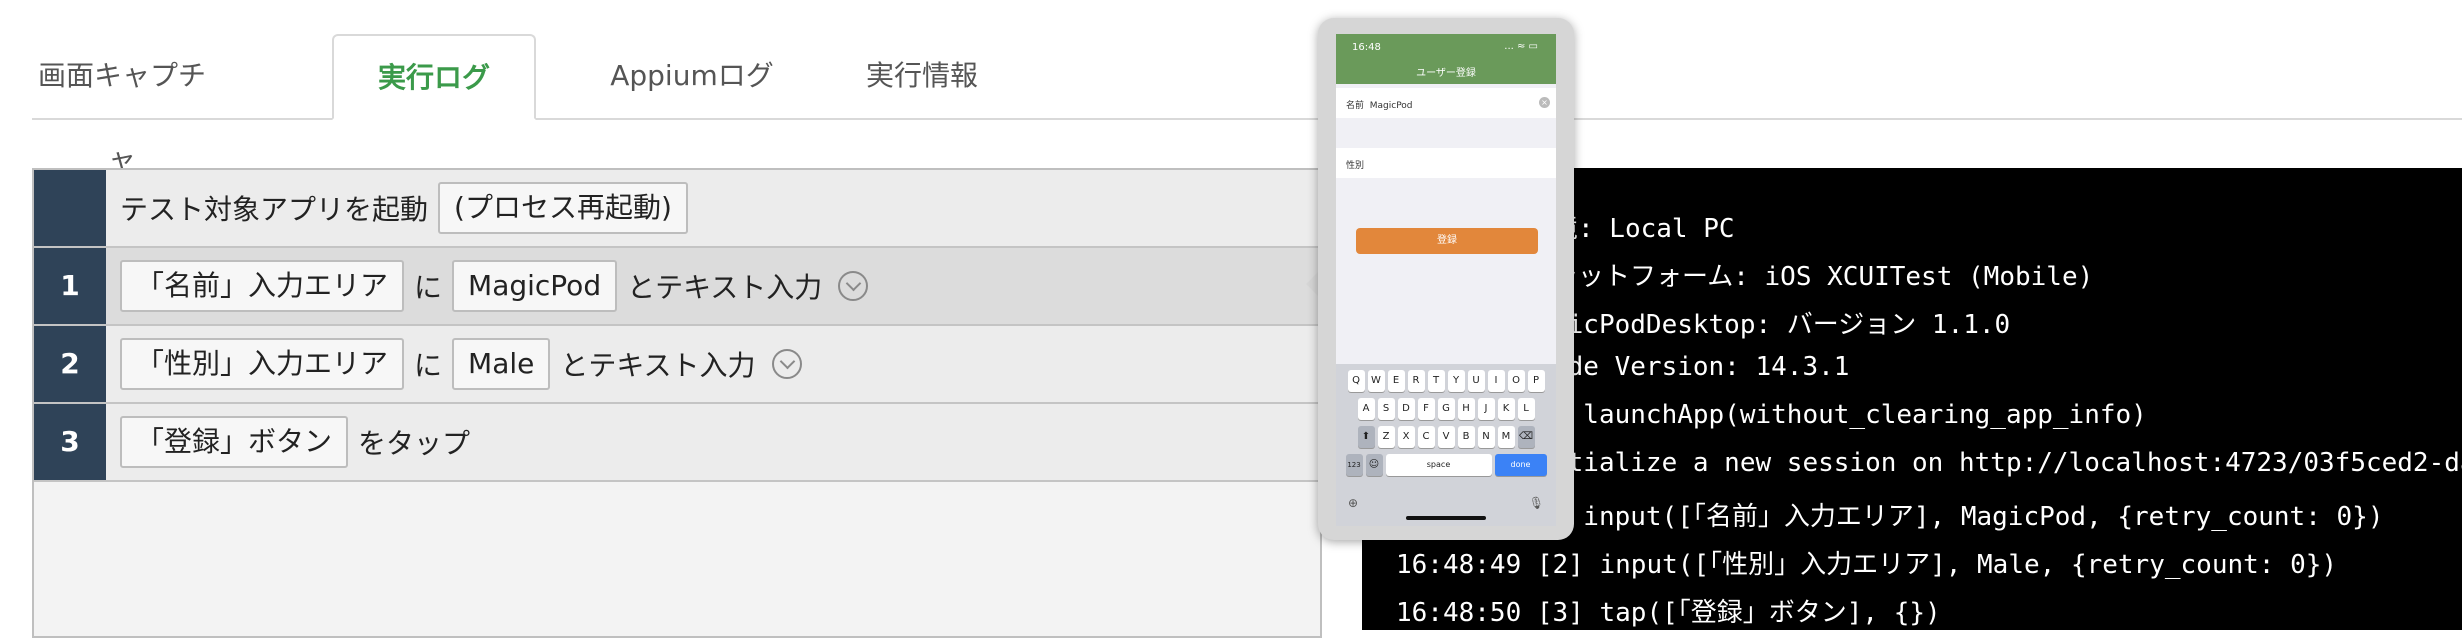  I want to click on key: P, so click(1536, 381).